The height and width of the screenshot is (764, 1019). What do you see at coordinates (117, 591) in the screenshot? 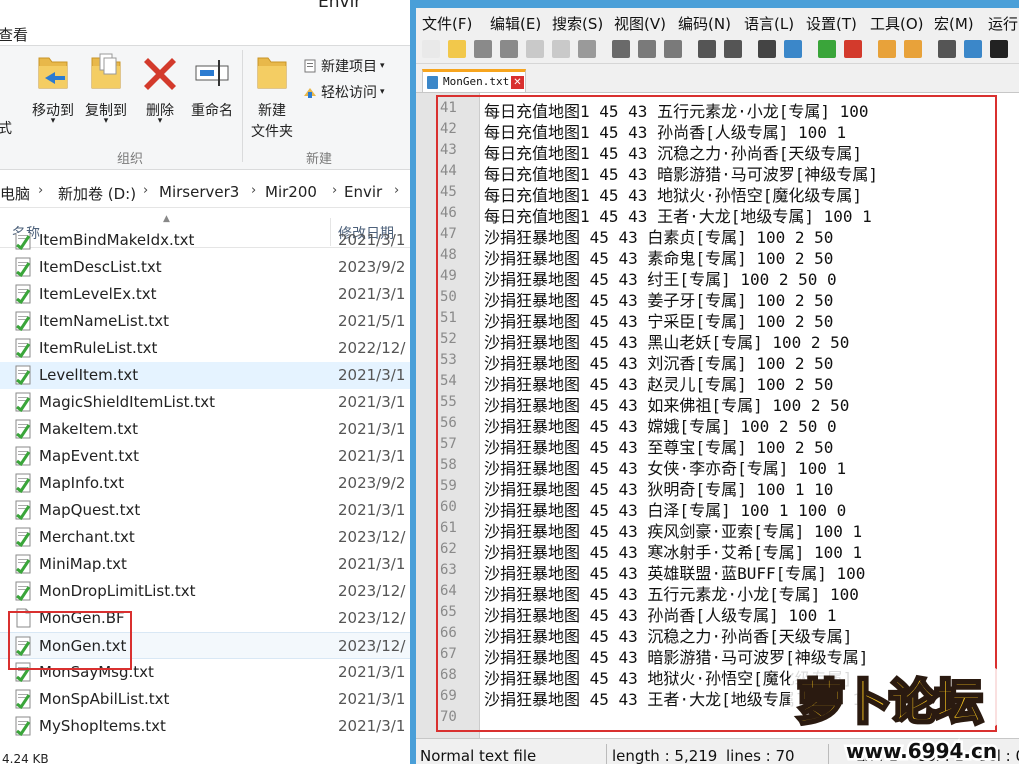
I see `file-name: MonDropLimitList.txt` at bounding box center [117, 591].